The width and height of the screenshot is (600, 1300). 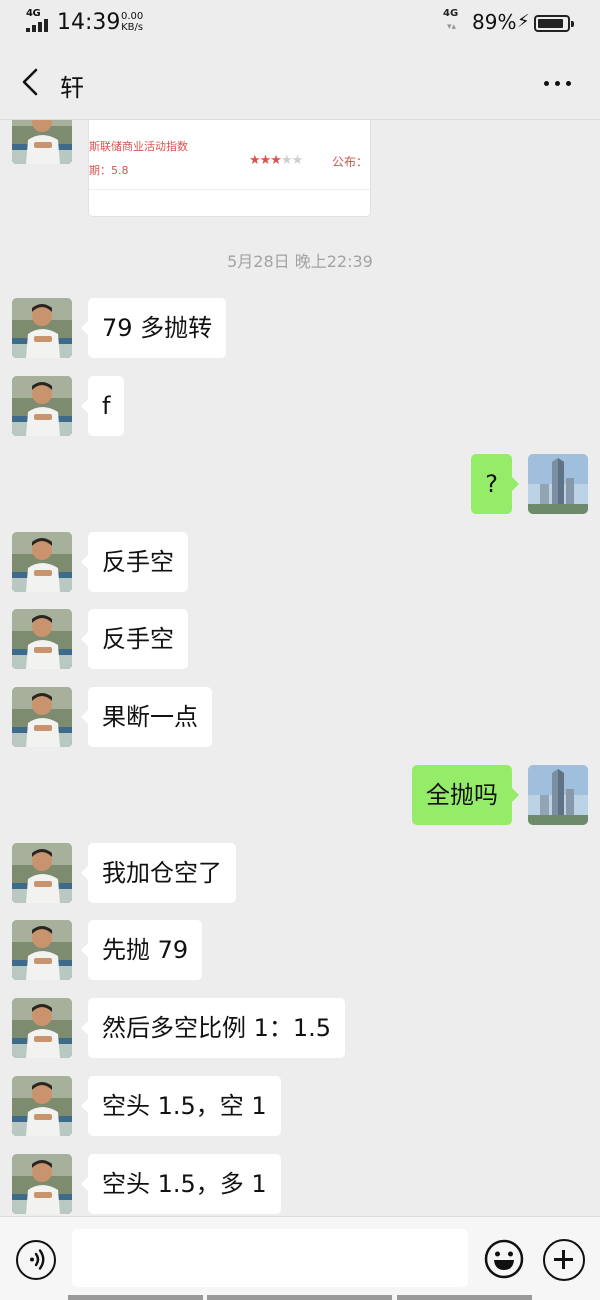 What do you see at coordinates (37, 21) in the screenshot?
I see `cellular-signal-icon: 4G` at bounding box center [37, 21].